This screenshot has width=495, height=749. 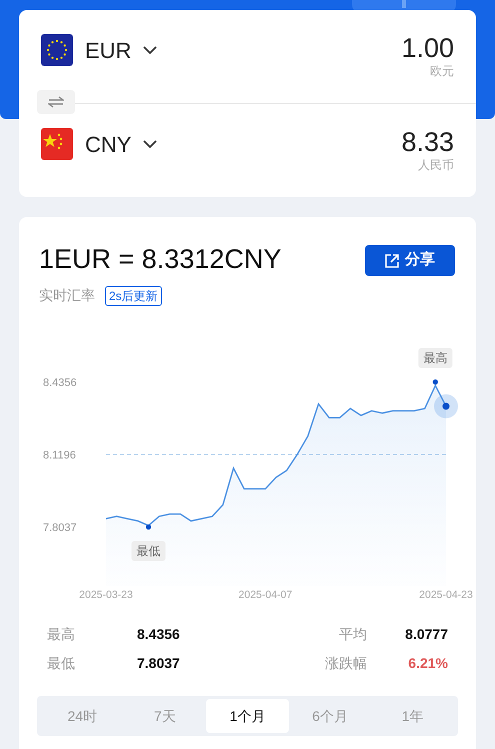 I want to click on swap-icon, so click(x=56, y=102).